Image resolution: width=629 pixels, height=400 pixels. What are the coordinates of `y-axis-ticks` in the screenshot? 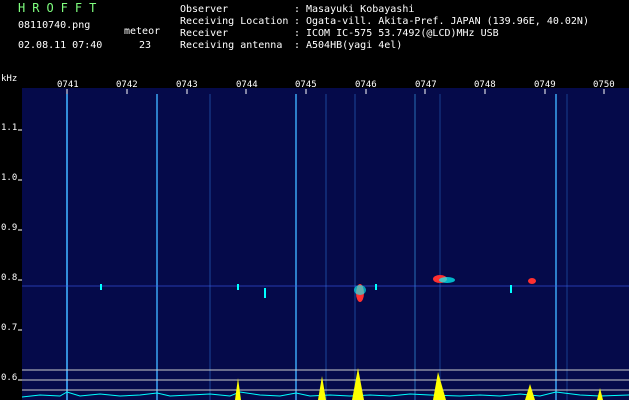 It's located at (20, 255).